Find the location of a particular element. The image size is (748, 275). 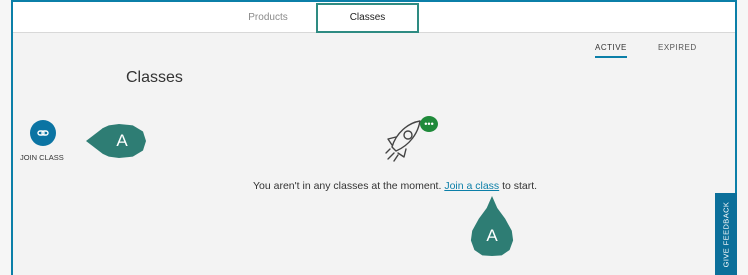

filter-expired-tab: EXPIRED is located at coordinates (677, 47).